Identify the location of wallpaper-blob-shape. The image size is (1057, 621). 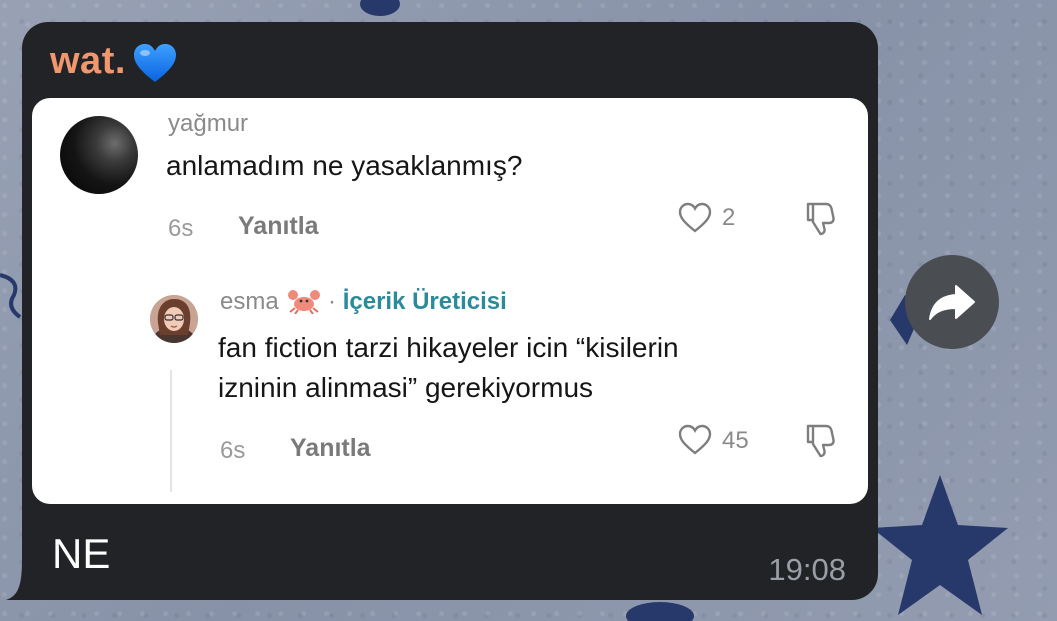
(380, 8).